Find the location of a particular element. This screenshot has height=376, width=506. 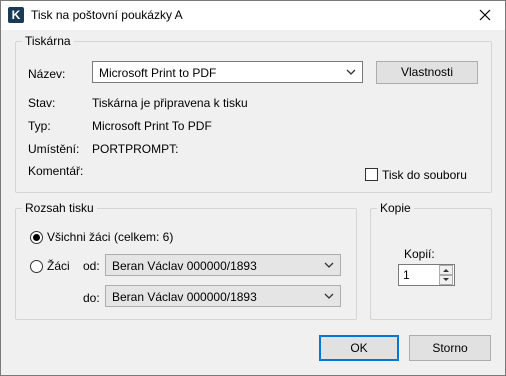

copies-group-label: Kopie is located at coordinates (395, 208).